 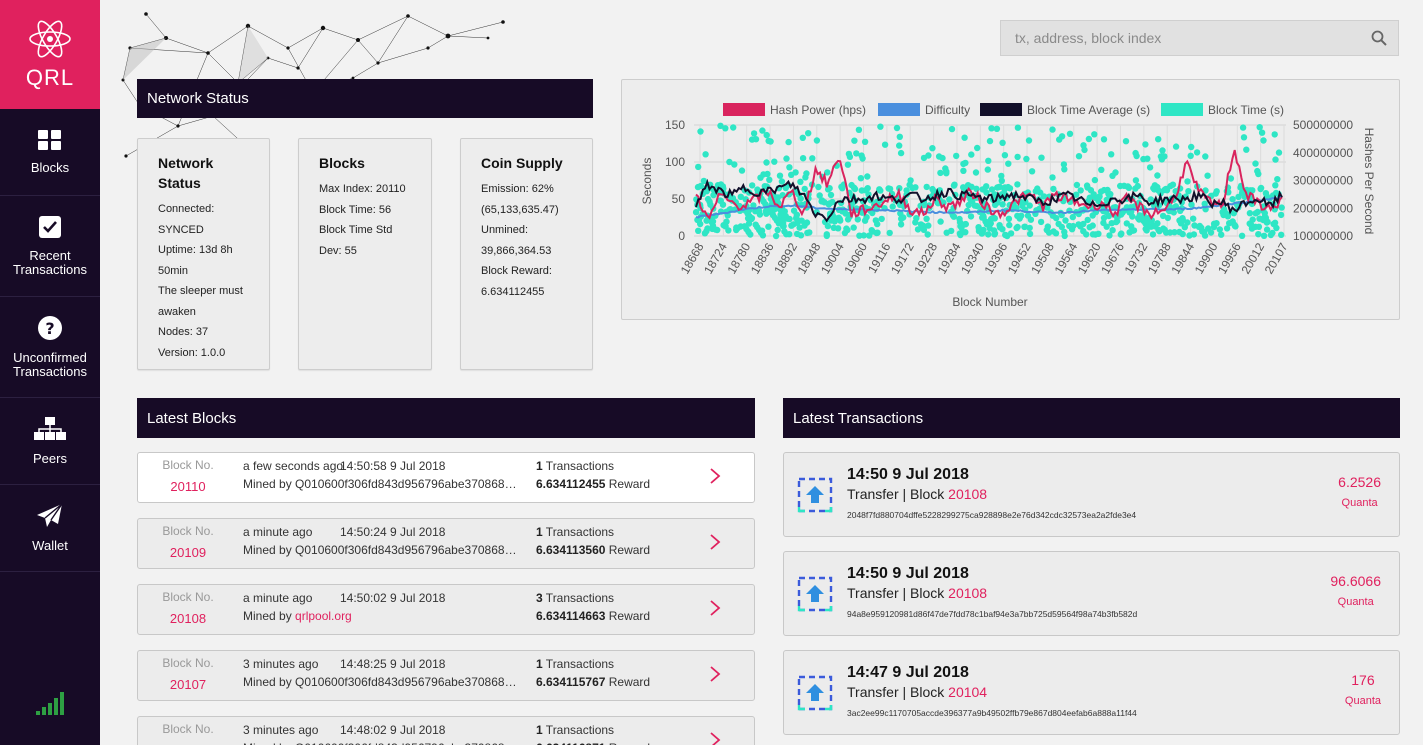 I want to click on legend-label: Hash Power (hps), so click(x=818, y=110).